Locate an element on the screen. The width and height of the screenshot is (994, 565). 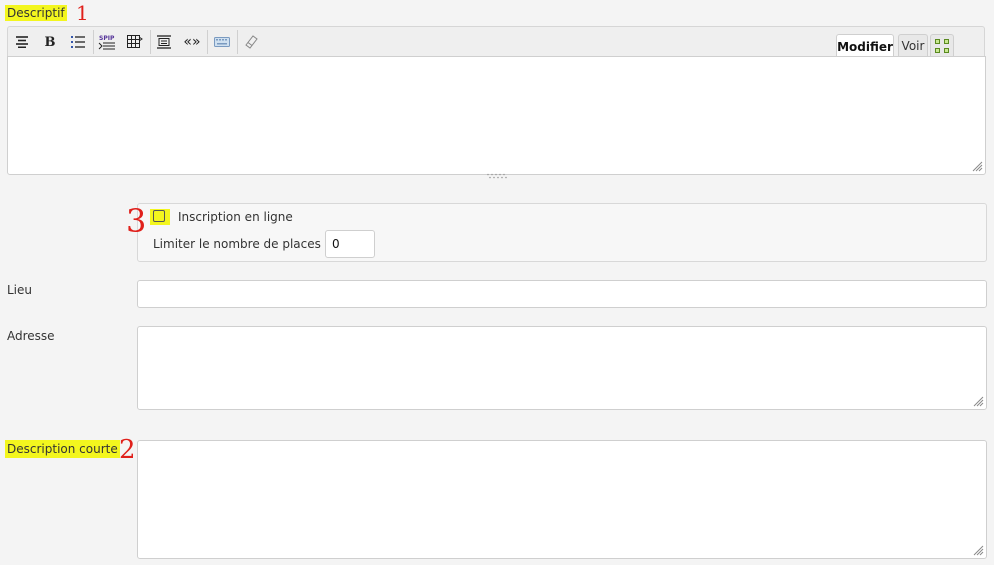
spip-doc-icon: SPIP is located at coordinates (107, 42).